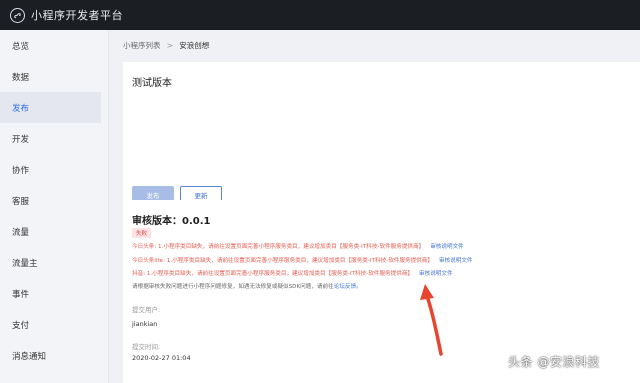  I want to click on submit-time-label: 提交时间:, so click(146, 347).